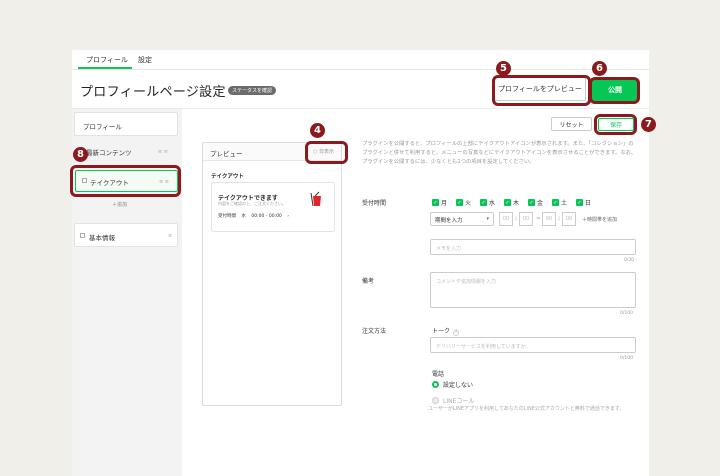  Describe the element at coordinates (583, 202) in the screenshot. I see `day-checkbox-sun: ✓ 日` at that location.